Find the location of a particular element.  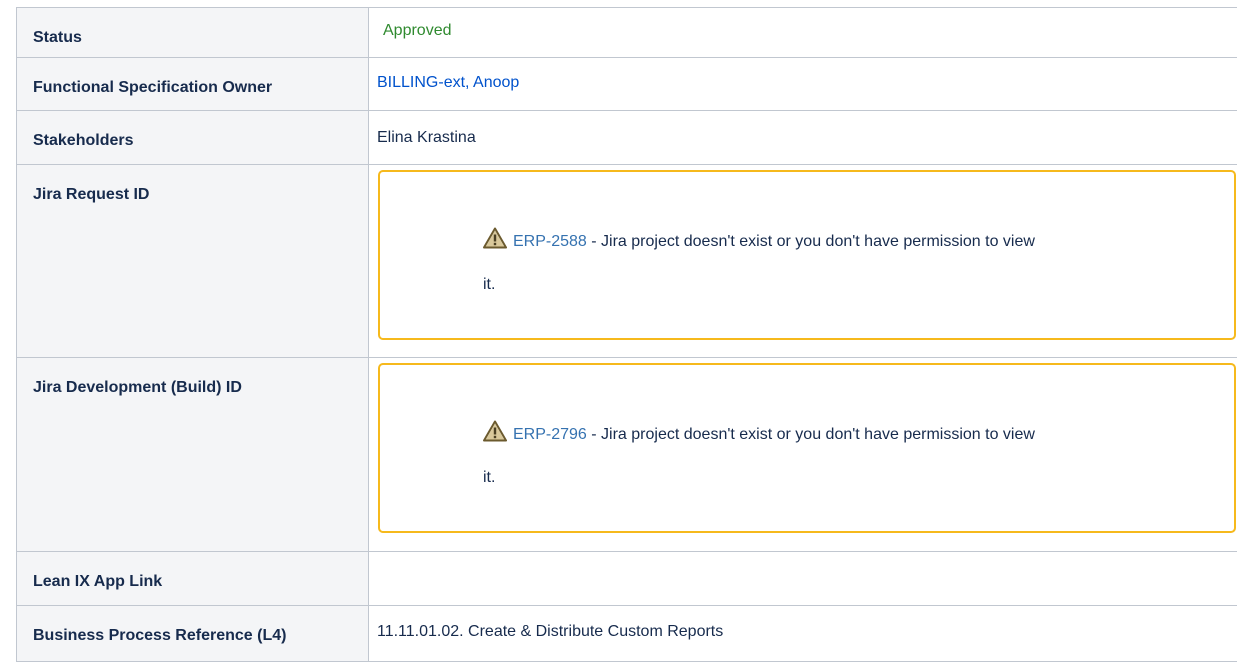

table-row-status: Status Approved is located at coordinates (627, 33).